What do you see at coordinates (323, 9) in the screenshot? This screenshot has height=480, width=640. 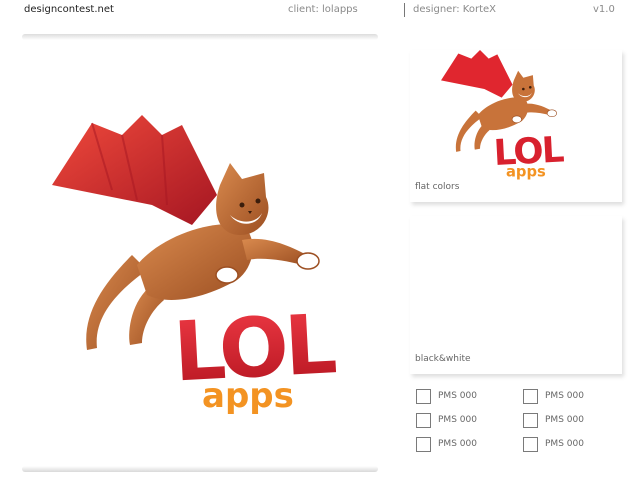 I see `client-name: client: lolapps` at bounding box center [323, 9].